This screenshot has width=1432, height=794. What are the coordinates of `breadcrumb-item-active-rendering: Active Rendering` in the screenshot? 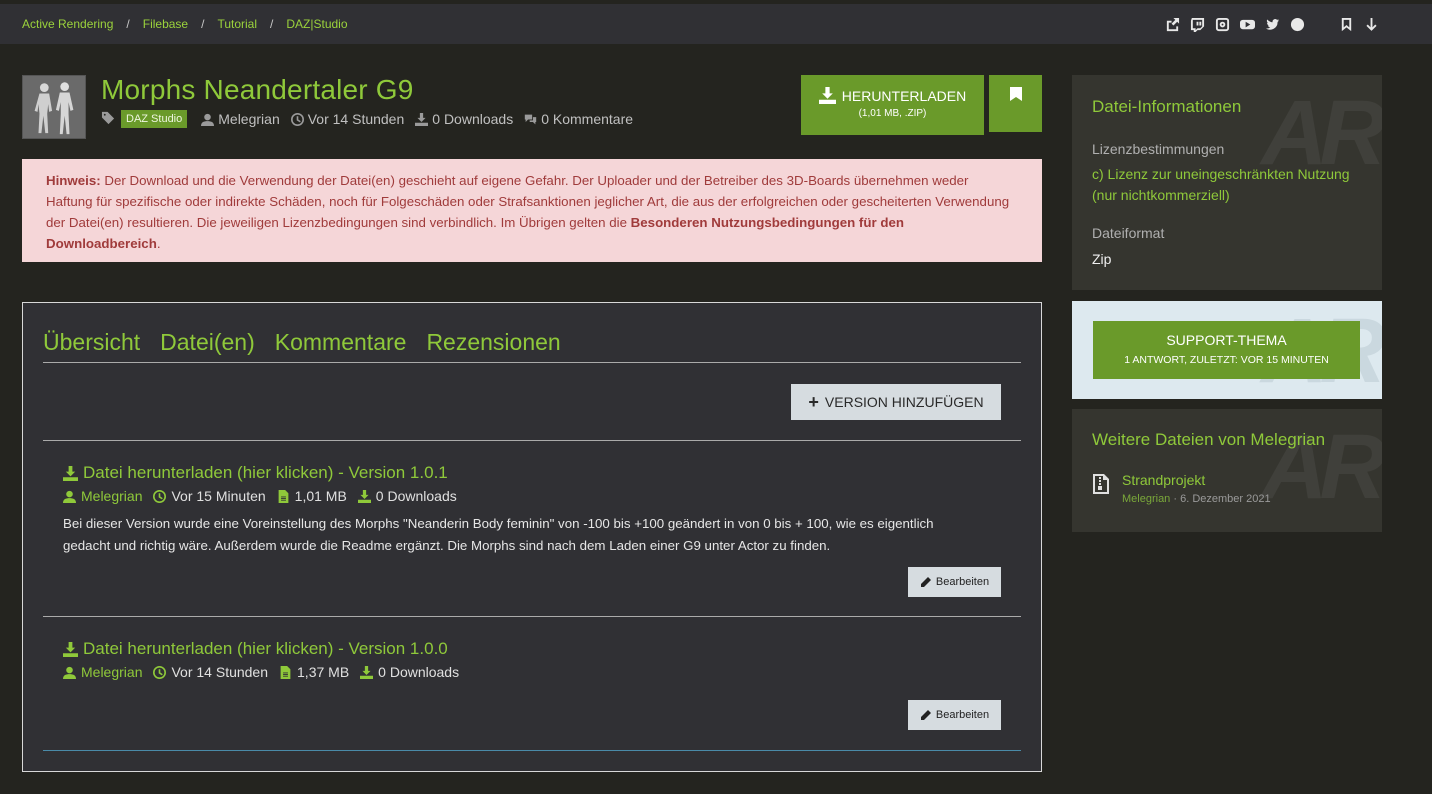 It's located at (67, 24).